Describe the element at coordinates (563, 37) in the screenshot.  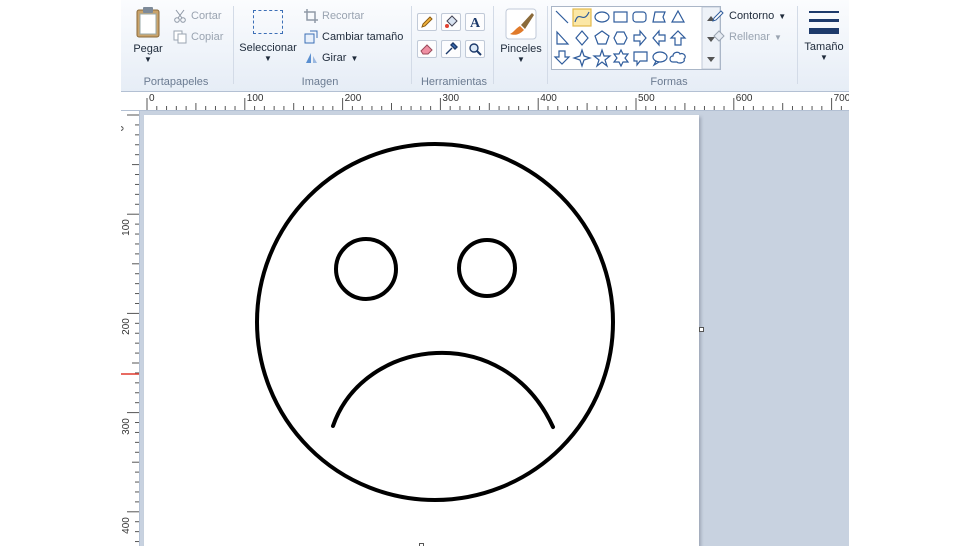
I see `right-triangle-shape-icon` at that location.